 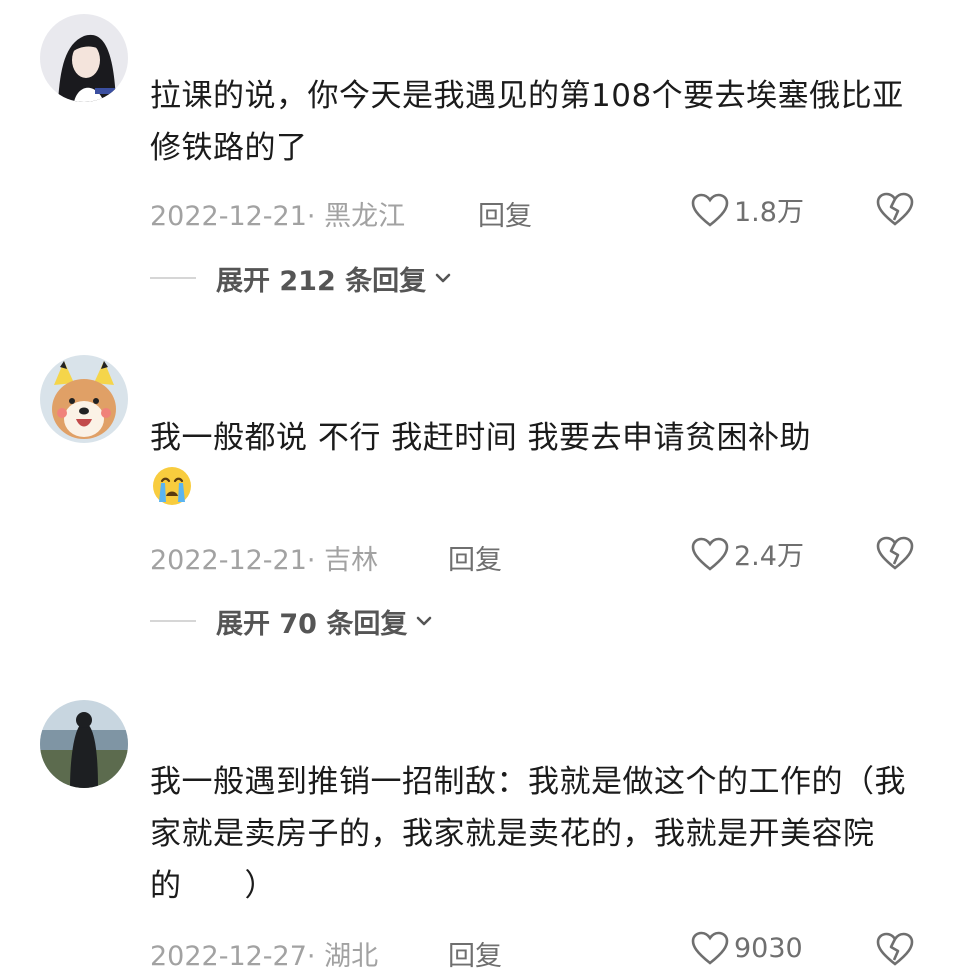 I want to click on comment-date-location: 2022-12-21· 黑龙江, so click(x=278, y=216).